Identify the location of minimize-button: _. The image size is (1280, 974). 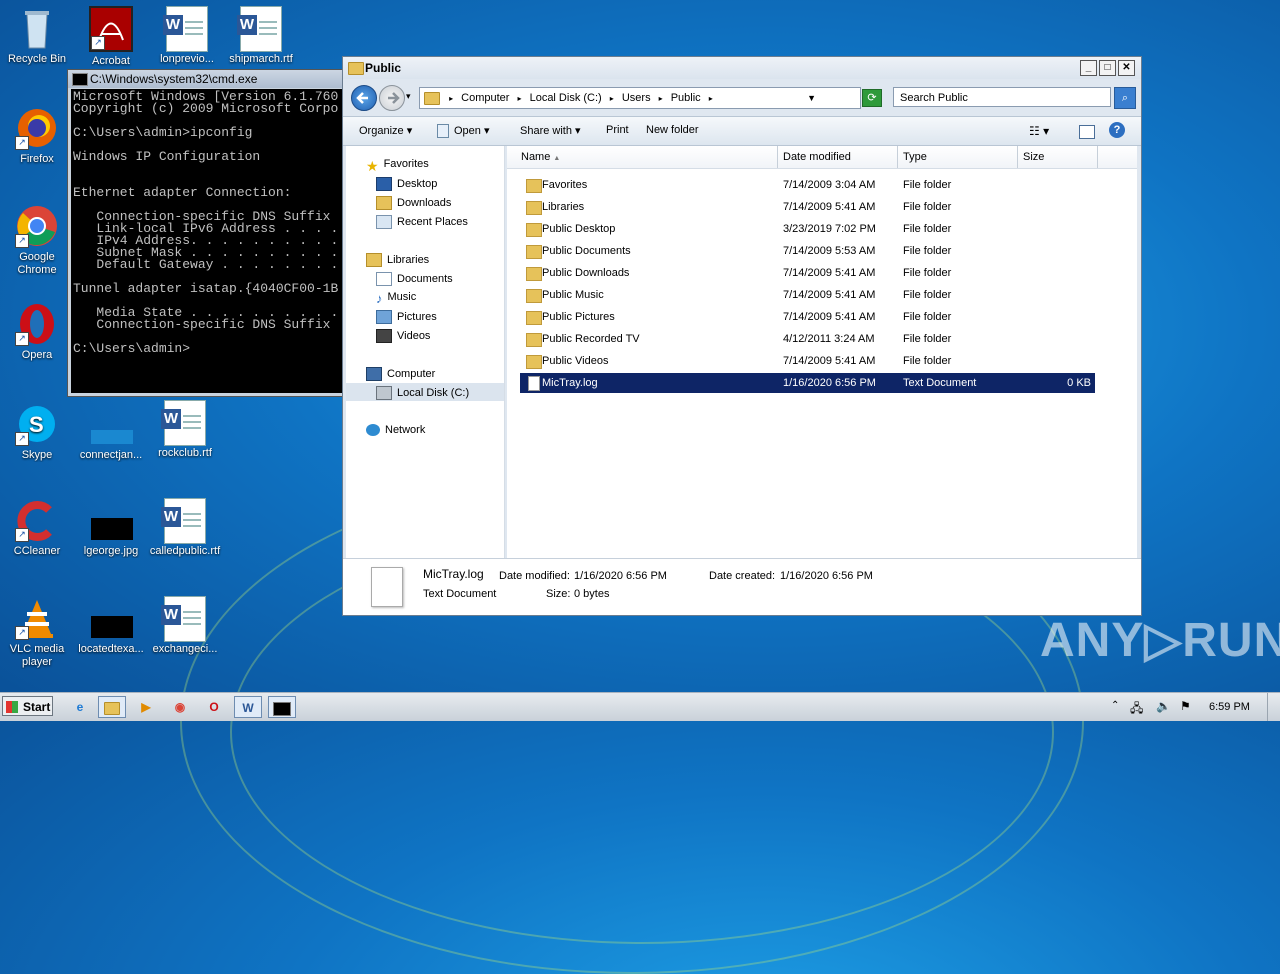
(1088, 68).